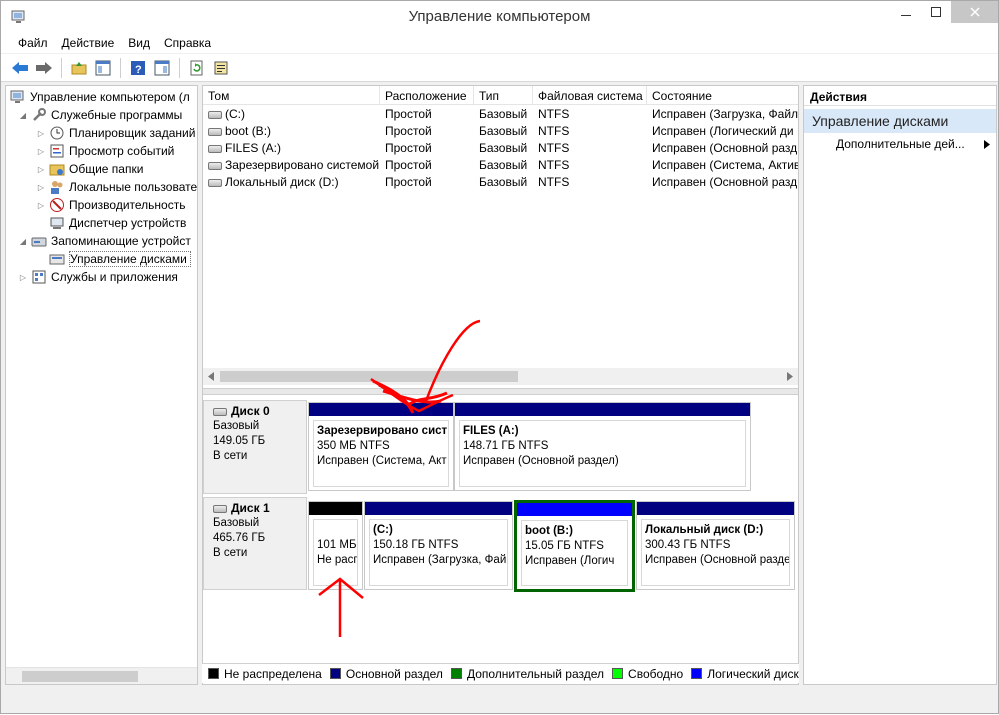 Image resolution: width=999 pixels, height=715 pixels. What do you see at coordinates (499, 68) in the screenshot?
I see `toolbar: ?` at bounding box center [499, 68].